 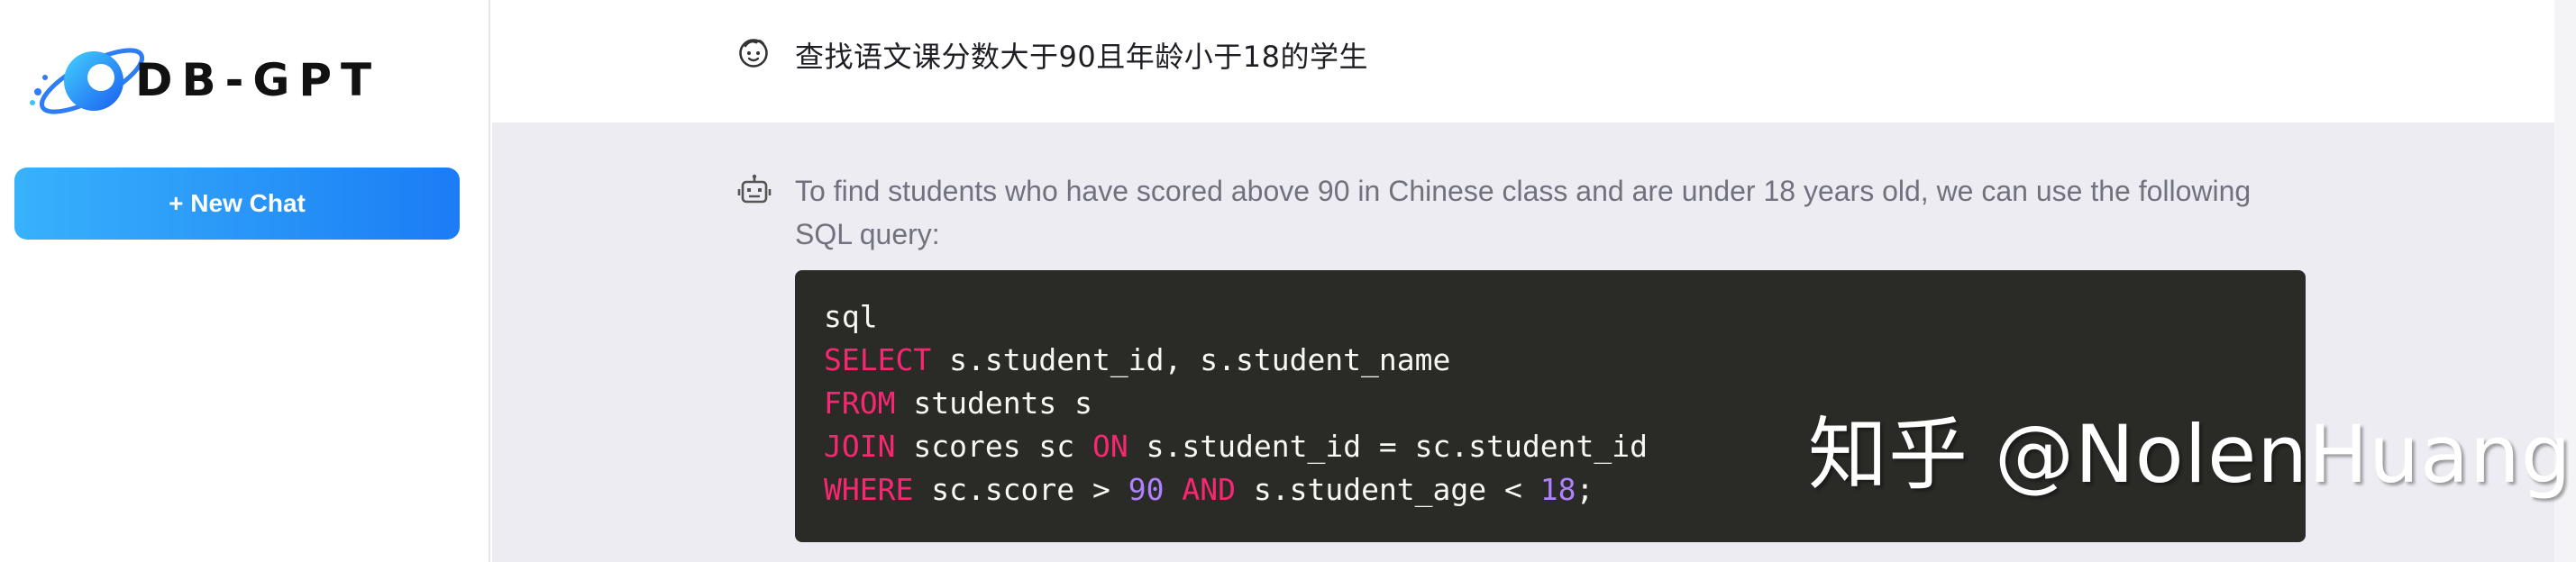 I want to click on db-gpt-logo-icon: DB-GPT, so click(x=205, y=81).